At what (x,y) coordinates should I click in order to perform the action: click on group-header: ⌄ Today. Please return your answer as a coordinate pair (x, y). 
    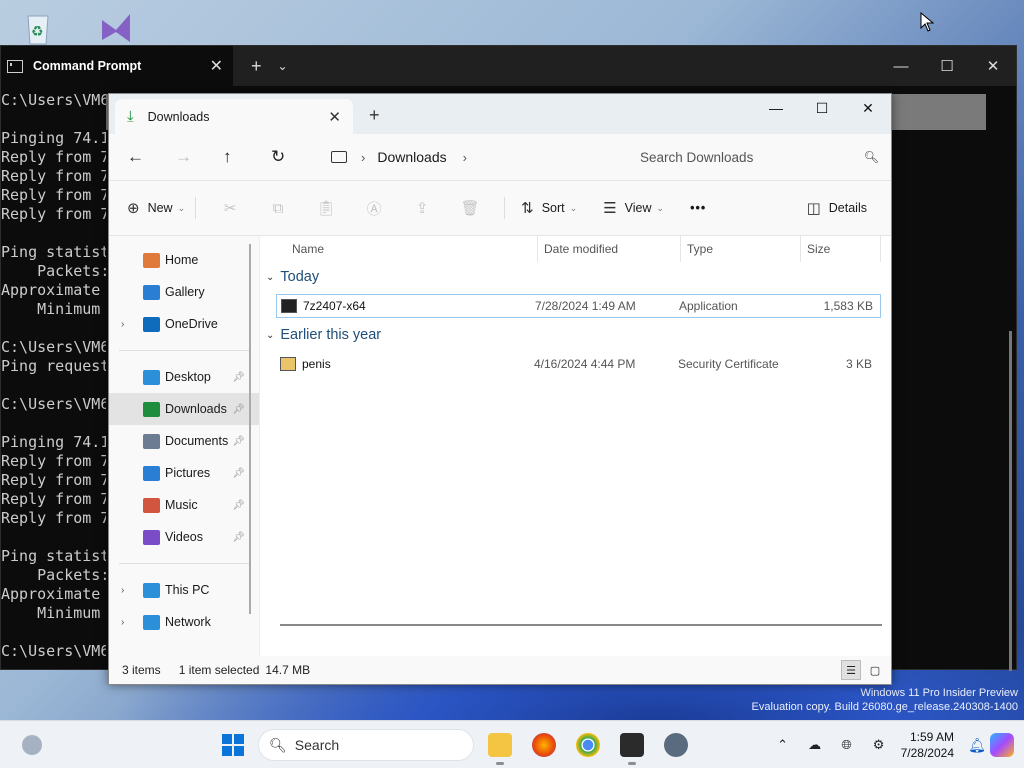
    Looking at the image, I should click on (575, 277).